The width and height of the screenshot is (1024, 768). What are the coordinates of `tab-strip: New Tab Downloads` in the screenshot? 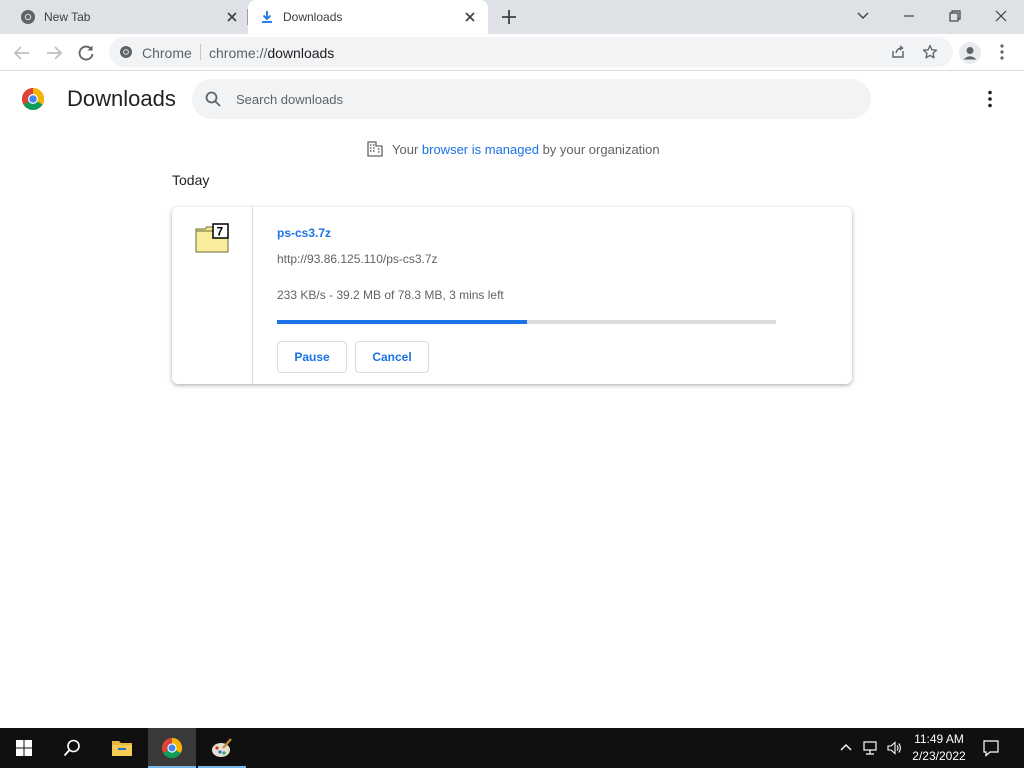 It's located at (512, 17).